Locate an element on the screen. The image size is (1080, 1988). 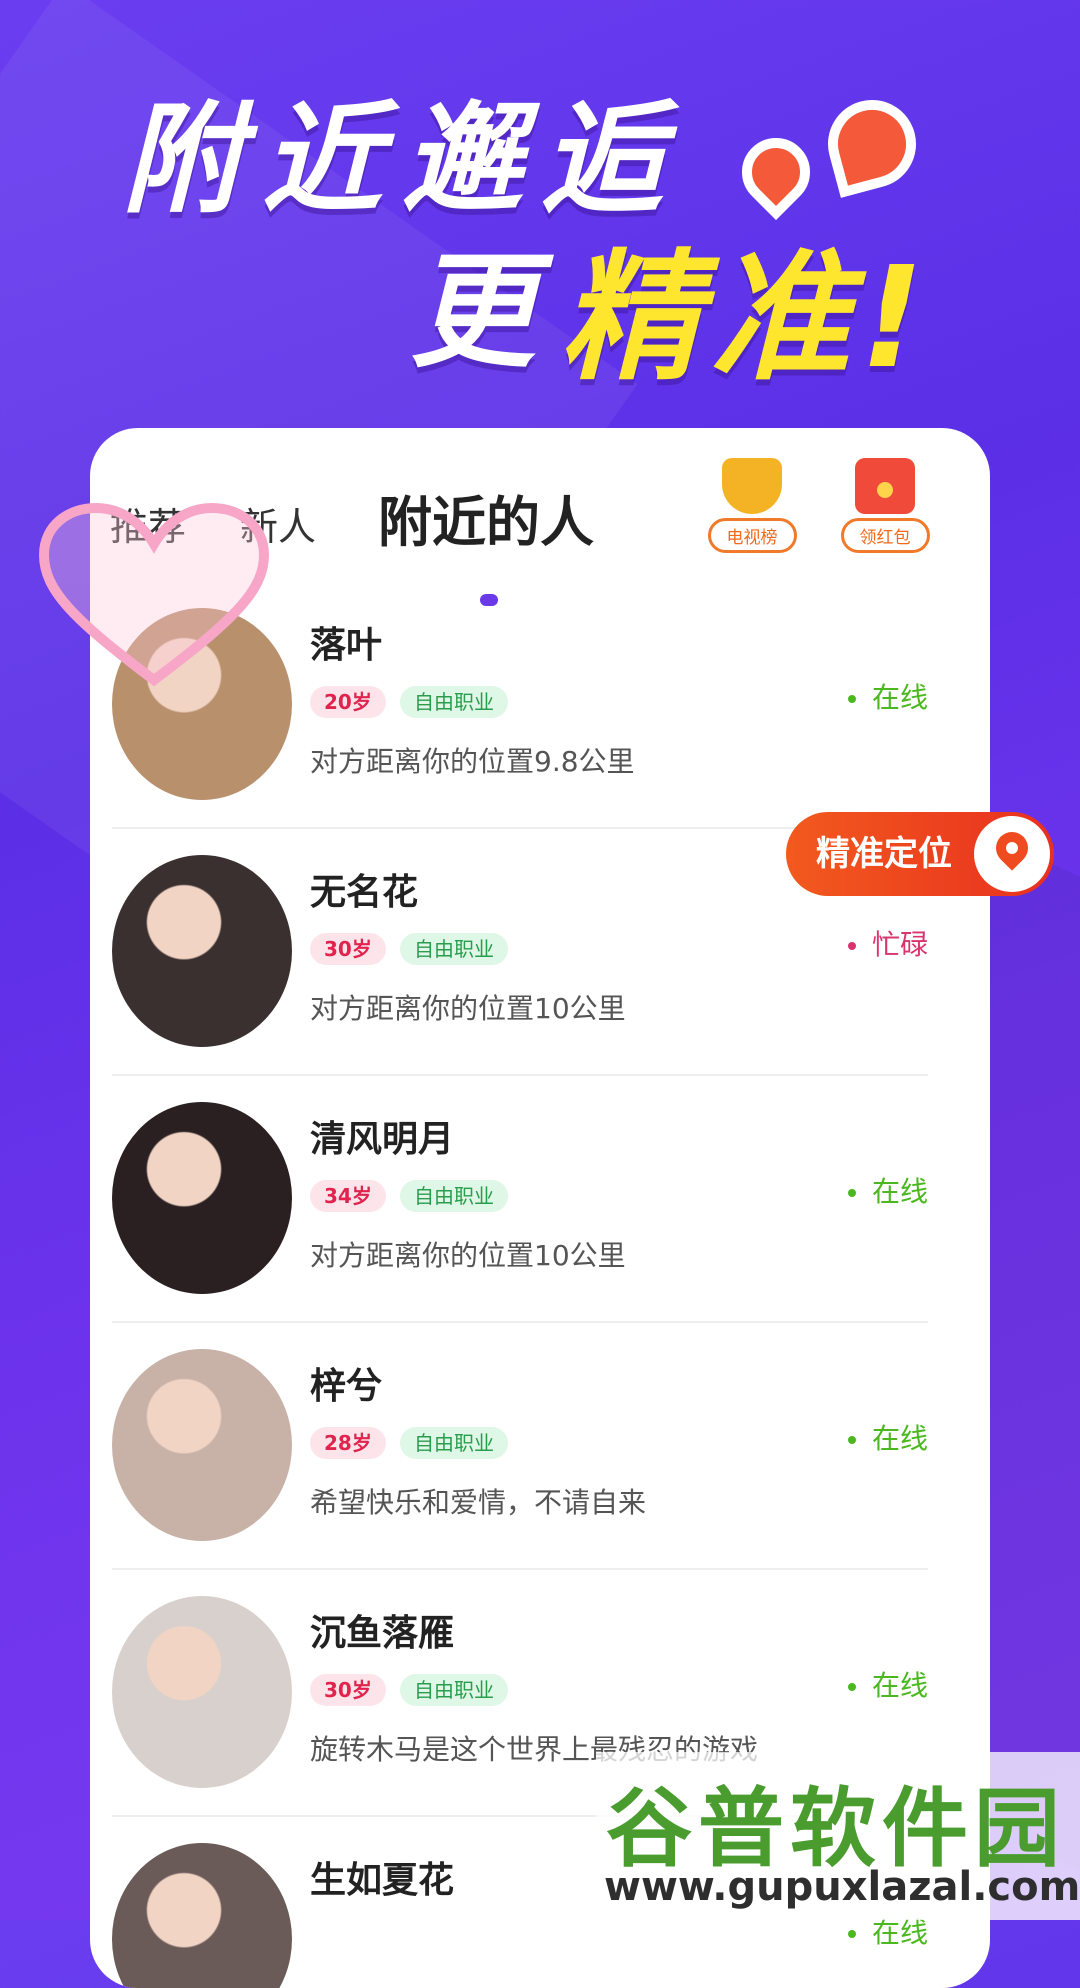
age-badge: 28岁 is located at coordinates (348, 1443).